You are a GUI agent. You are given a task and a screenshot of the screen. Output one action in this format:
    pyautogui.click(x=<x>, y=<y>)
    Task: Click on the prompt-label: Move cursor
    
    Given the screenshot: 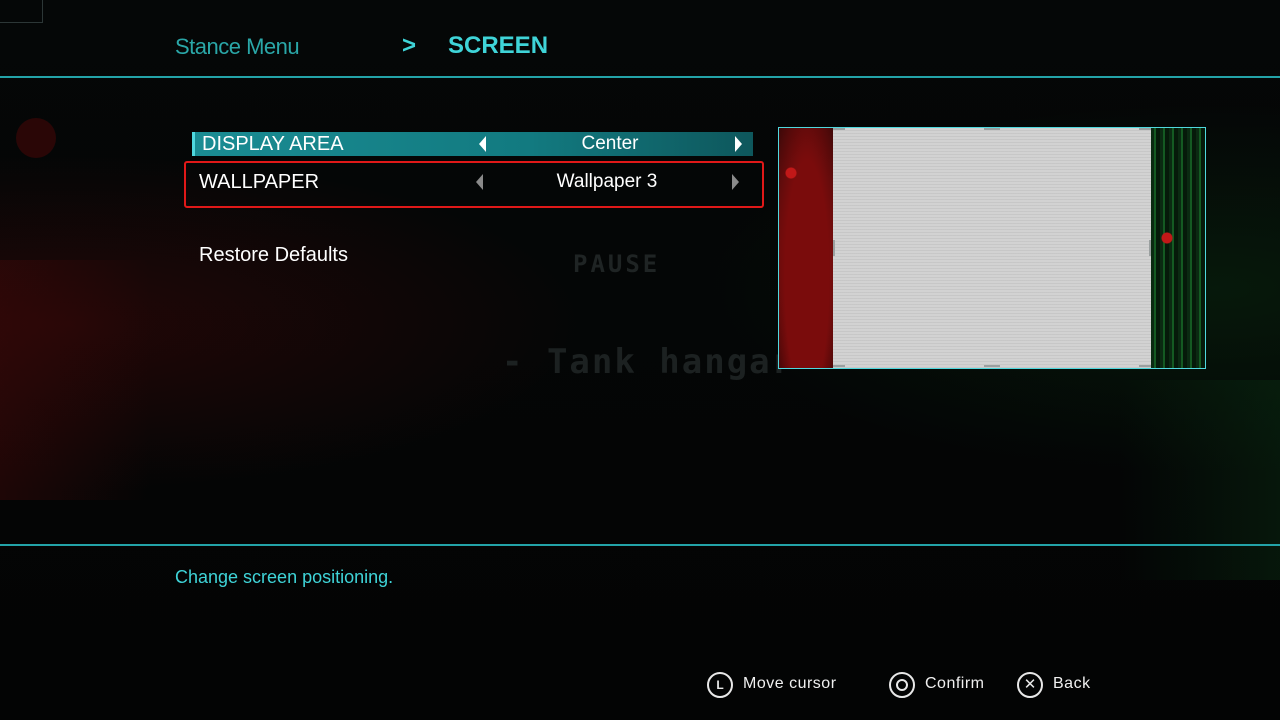 What is the action you would take?
    pyautogui.click(x=790, y=683)
    